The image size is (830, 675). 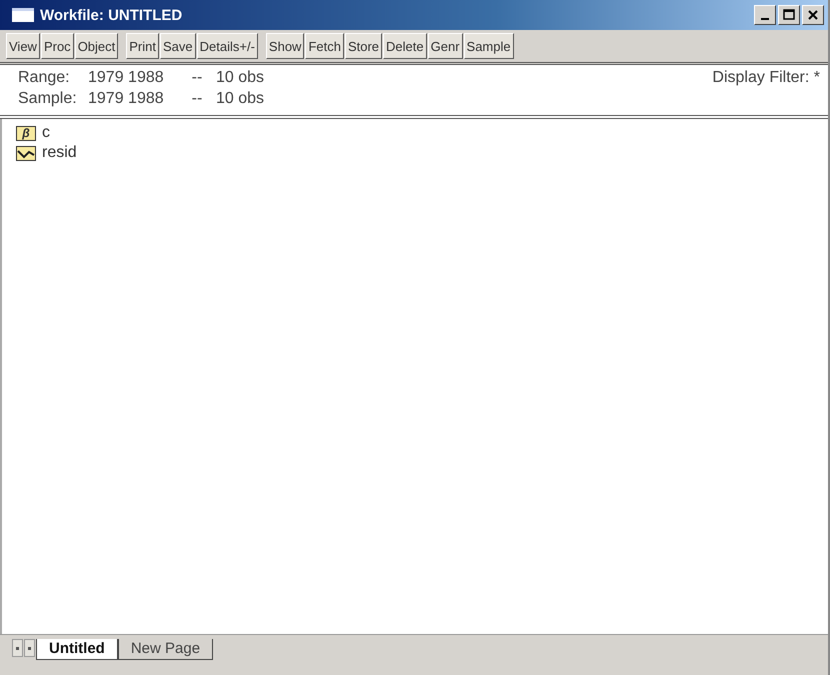 I want to click on object-name: resid, so click(x=59, y=153).